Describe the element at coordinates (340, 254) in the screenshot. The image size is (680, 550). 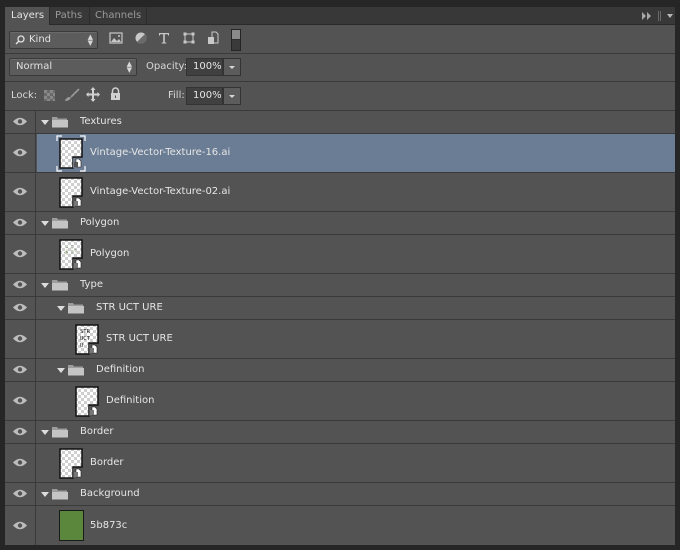
I see `layer-row: Polygon` at that location.